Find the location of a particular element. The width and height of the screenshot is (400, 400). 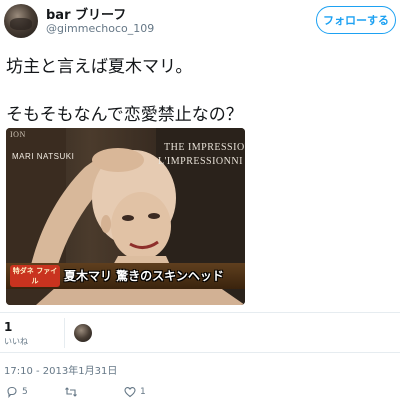

media-overlay-brand-2: L'IMPRESSIONNI is located at coordinates (200, 161).